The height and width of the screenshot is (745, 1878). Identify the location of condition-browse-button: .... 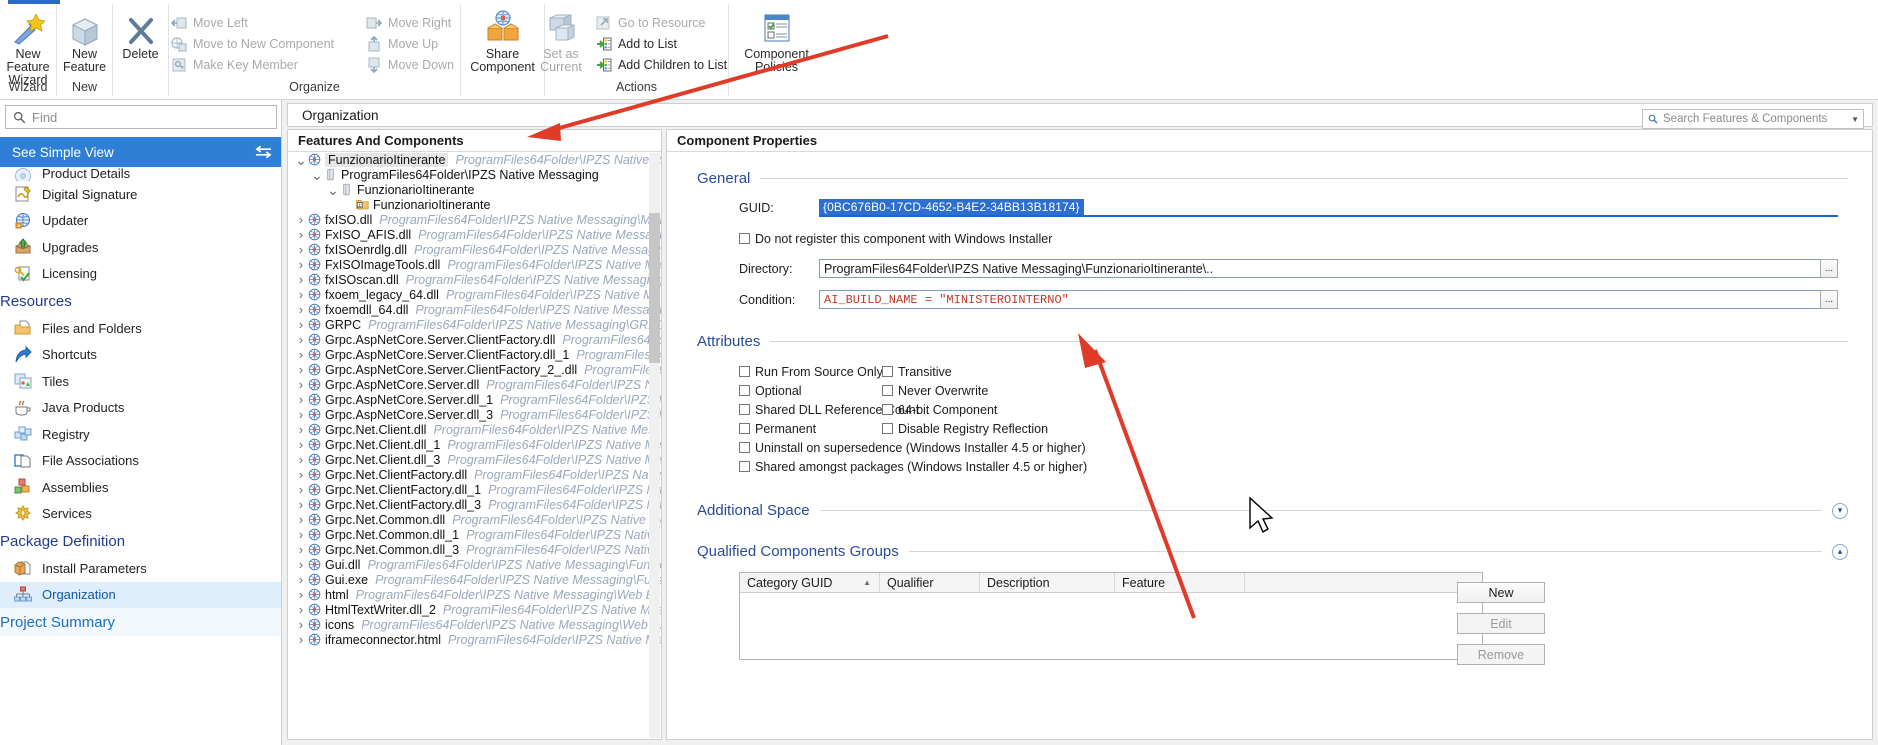
(1829, 299).